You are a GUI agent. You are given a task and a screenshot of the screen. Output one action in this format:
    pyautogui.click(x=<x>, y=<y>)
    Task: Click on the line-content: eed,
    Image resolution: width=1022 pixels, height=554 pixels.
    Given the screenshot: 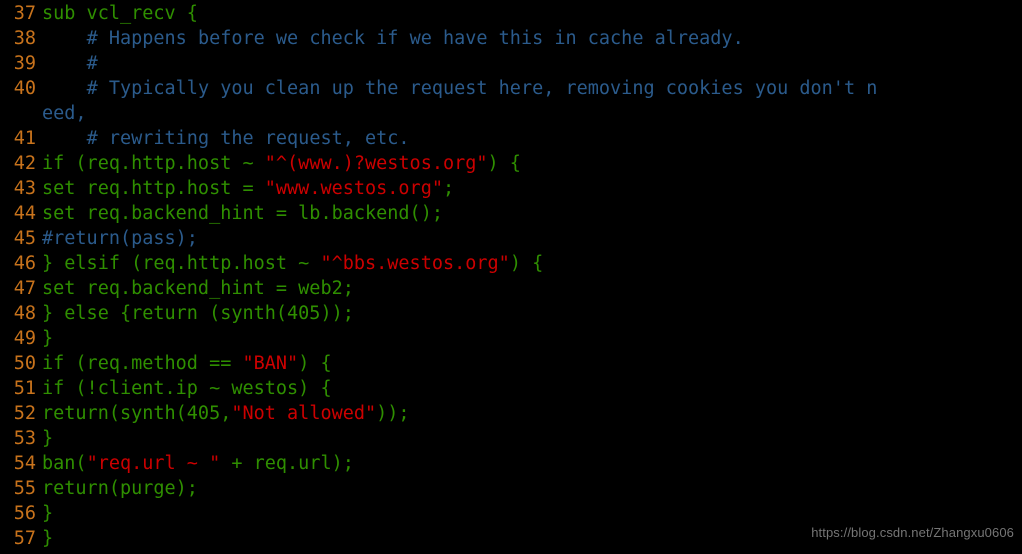 What is the action you would take?
    pyautogui.click(x=61, y=113)
    